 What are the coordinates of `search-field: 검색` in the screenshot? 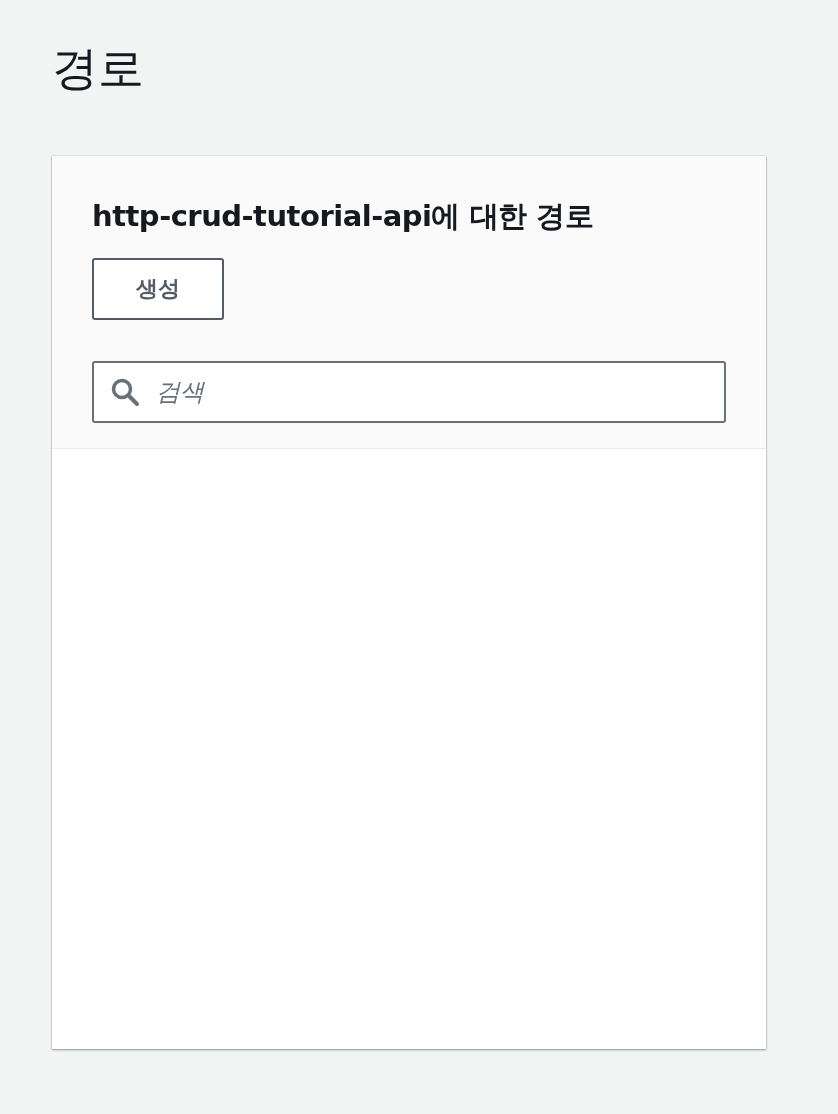 It's located at (409, 392).